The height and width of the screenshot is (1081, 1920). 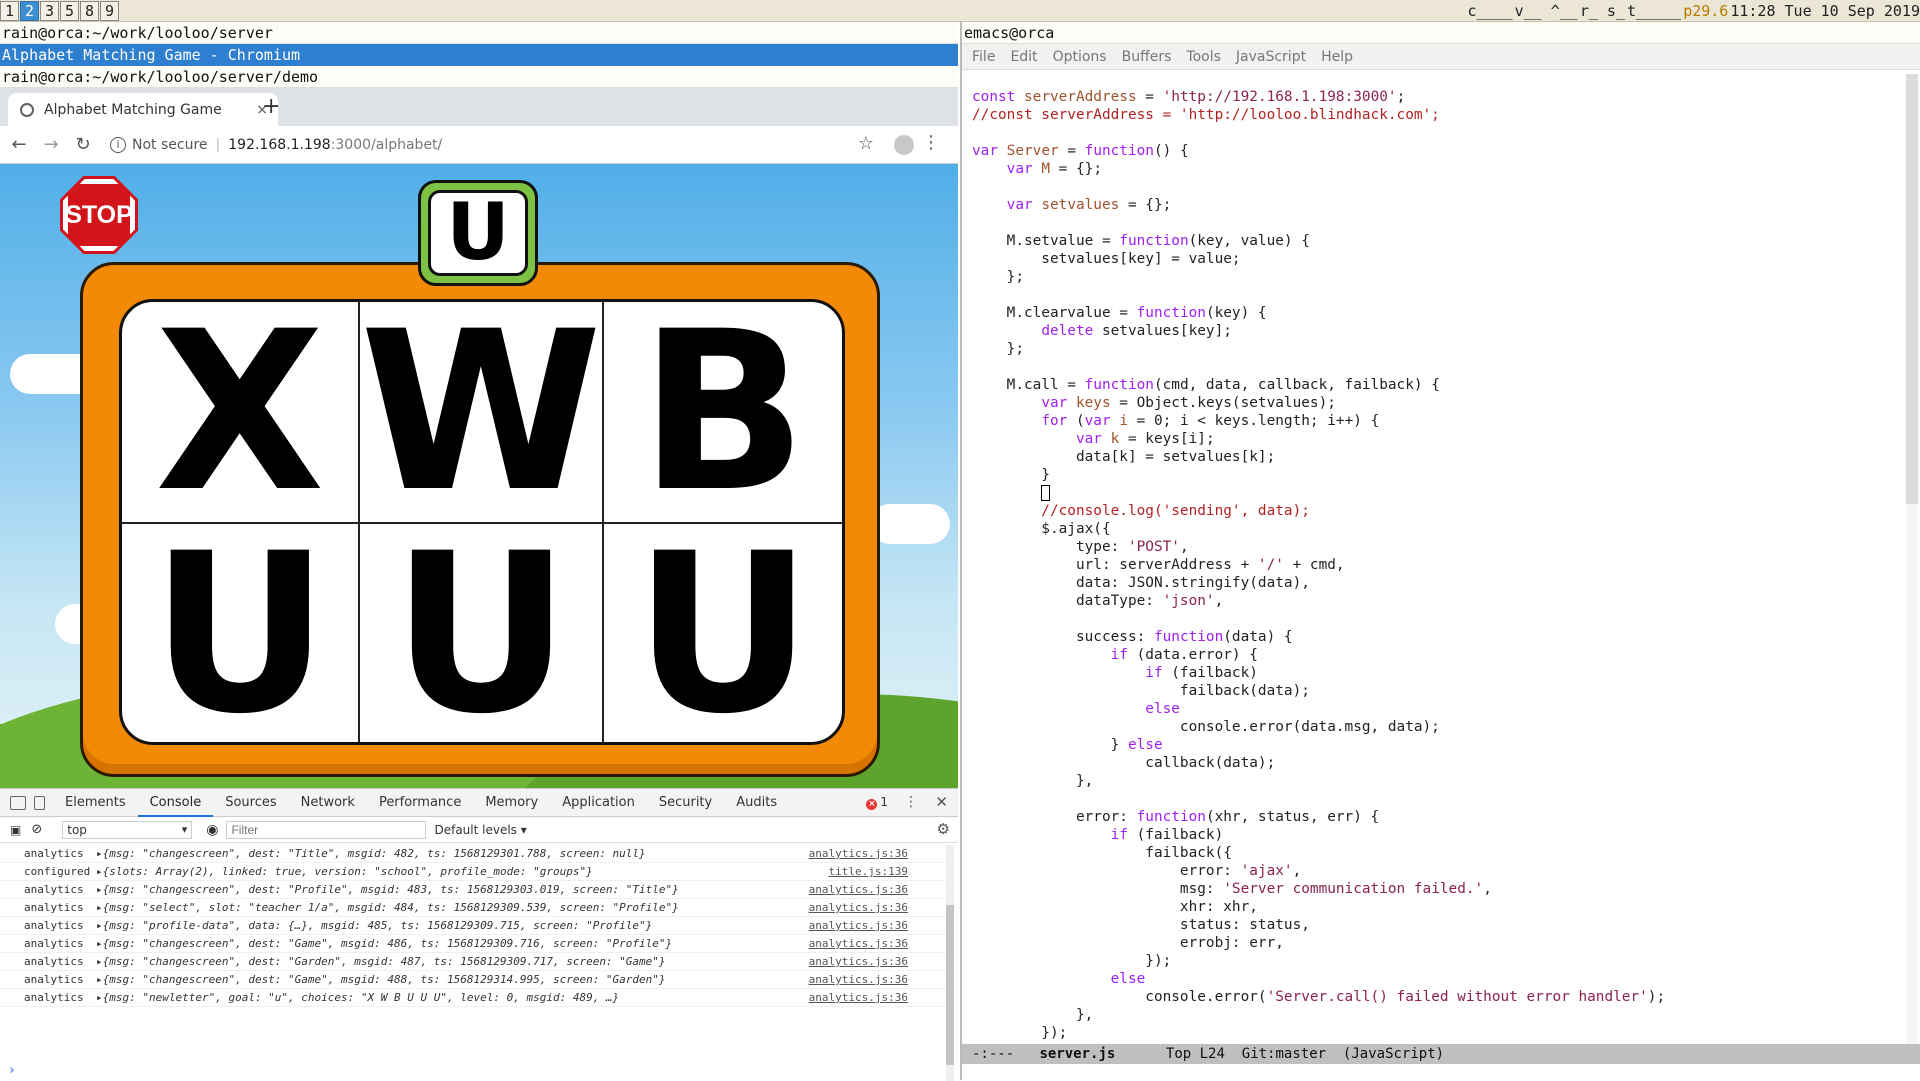 What do you see at coordinates (1437, 439) in the screenshot?
I see `code-line: var k = keys[i];` at bounding box center [1437, 439].